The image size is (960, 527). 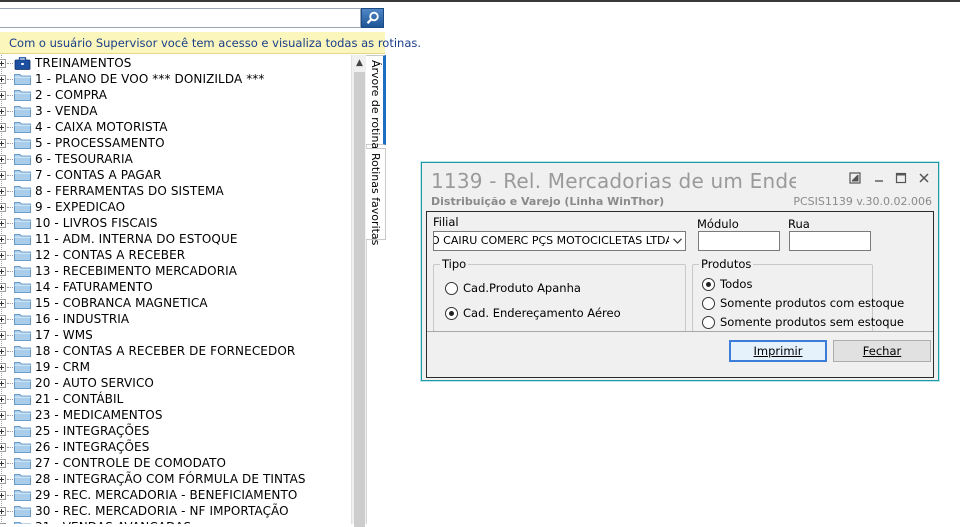 I want to click on tree-item: 21 - CONTÁBIL, so click(x=175, y=399).